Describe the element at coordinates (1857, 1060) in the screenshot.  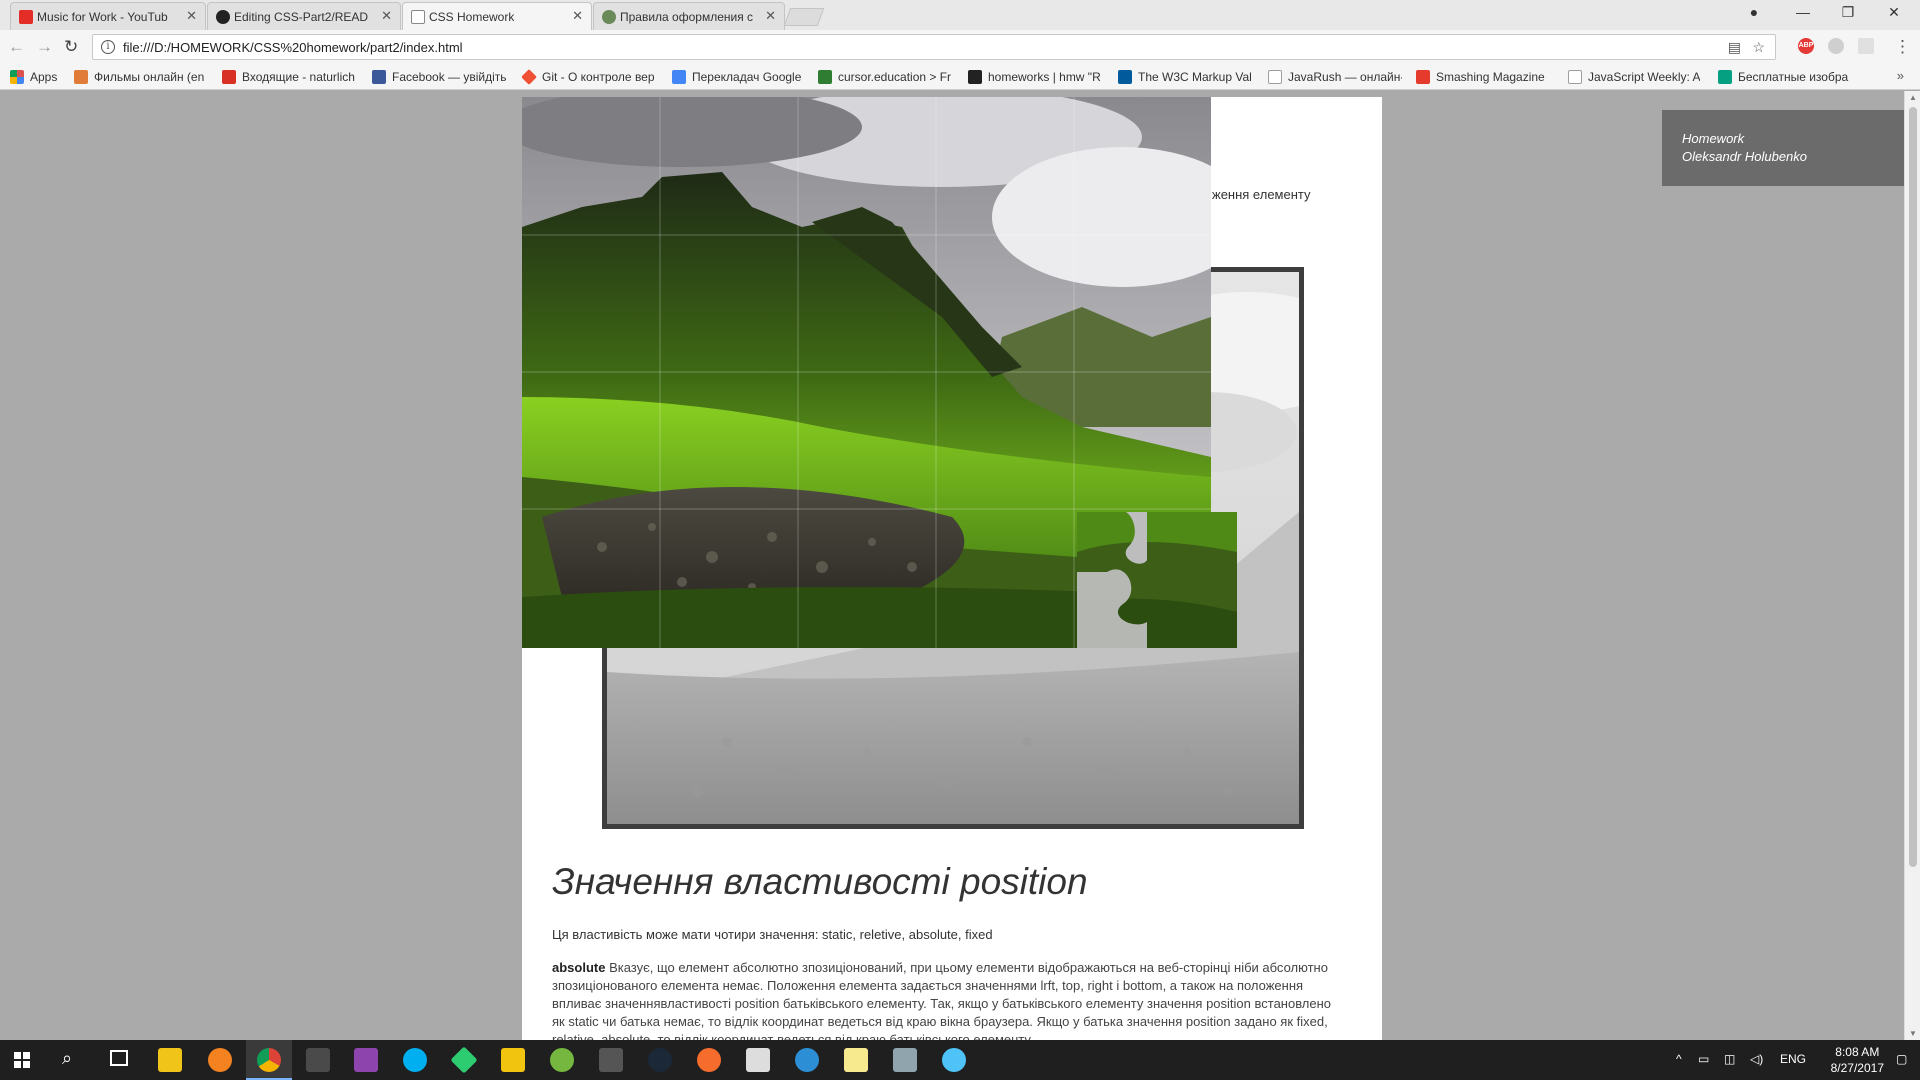
I see `clock: 8:08 AM 8/27/2017` at that location.